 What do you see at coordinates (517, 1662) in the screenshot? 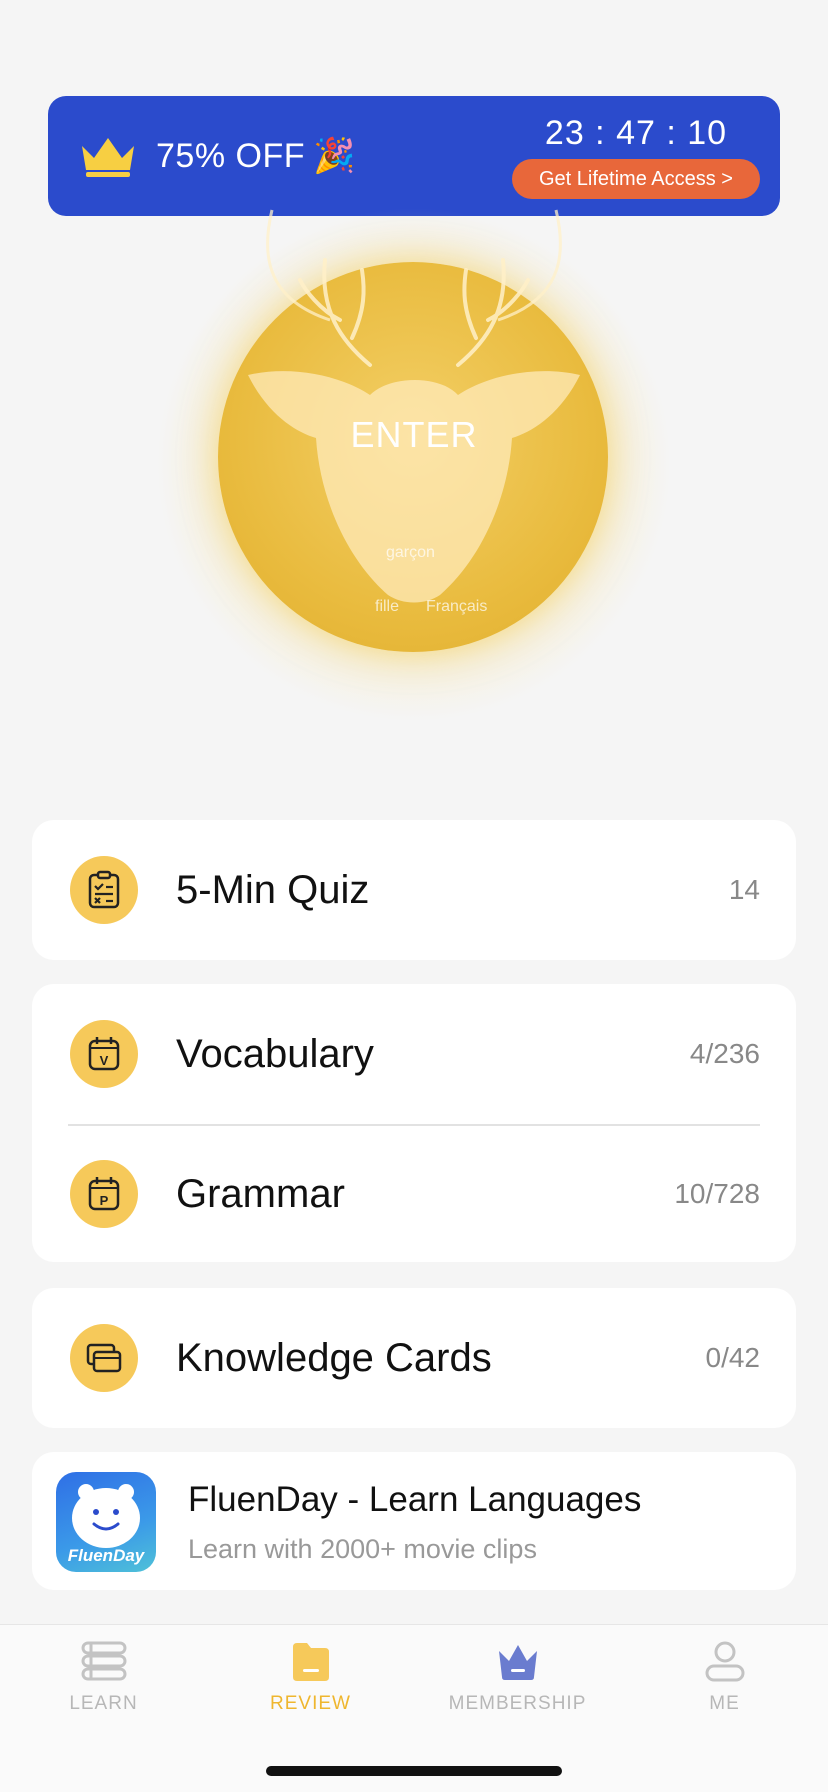
I see `membership-crown-icon` at bounding box center [517, 1662].